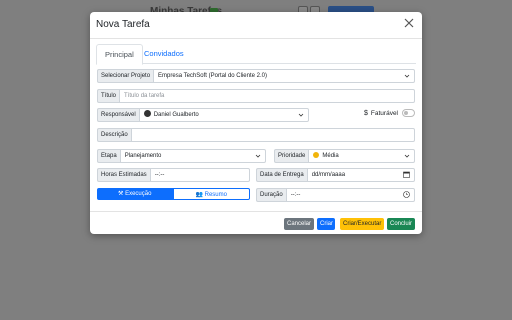 The image size is (512, 320). I want to click on duration-label: Duração, so click(271, 195).